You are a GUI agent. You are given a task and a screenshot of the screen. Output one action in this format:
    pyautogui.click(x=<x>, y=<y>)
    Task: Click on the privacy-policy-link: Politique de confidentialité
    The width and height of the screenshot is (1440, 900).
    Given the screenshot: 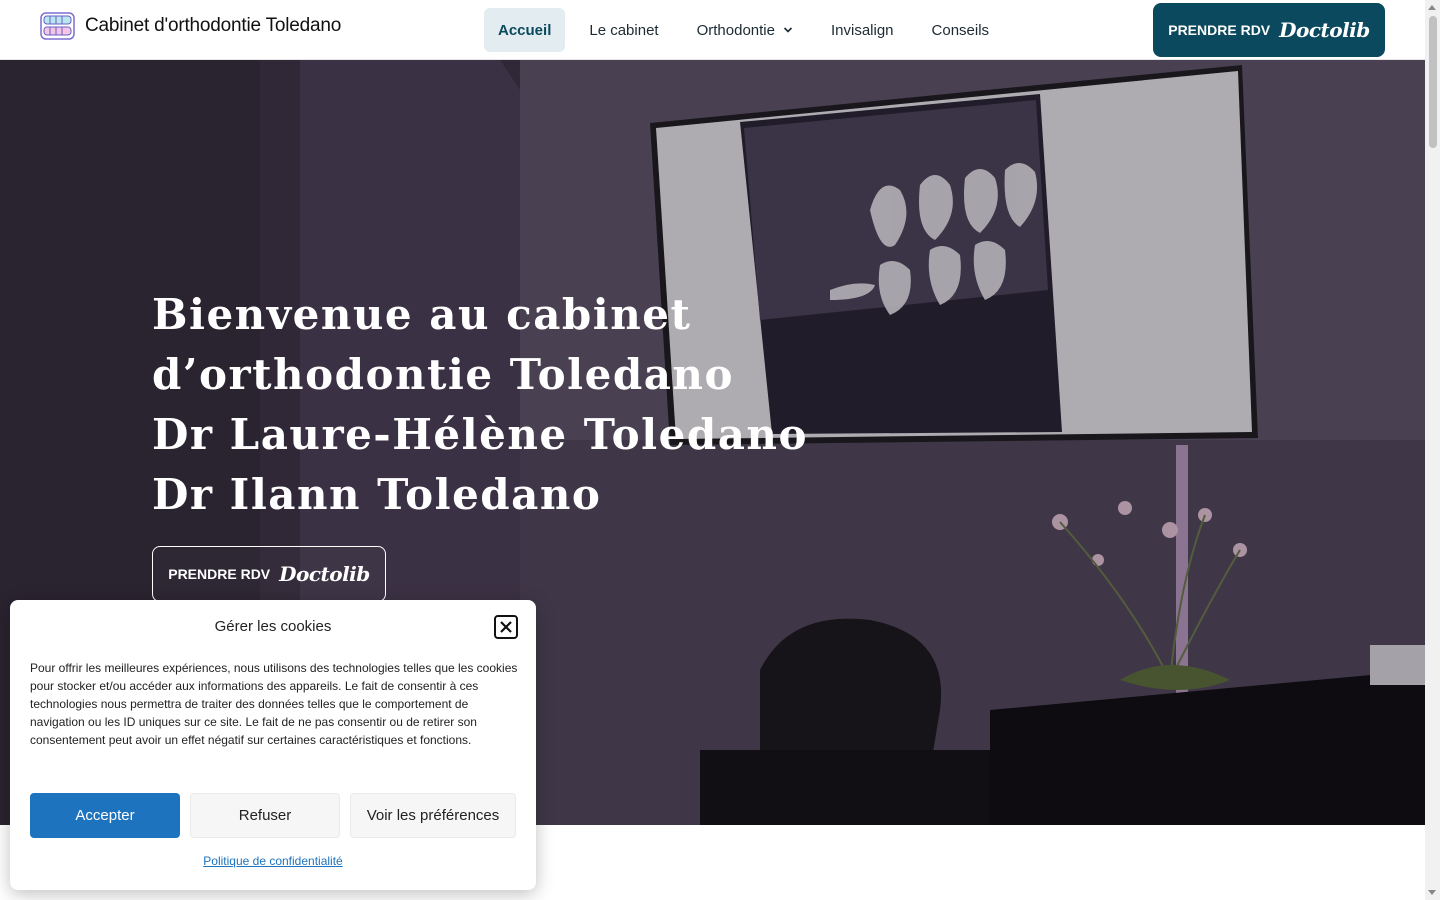 What is the action you would take?
    pyautogui.click(x=273, y=861)
    